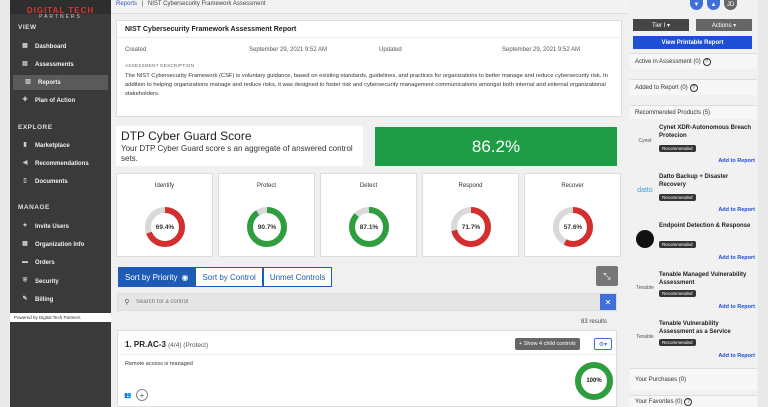 The image size is (768, 407). Describe the element at coordinates (661, 379) in the screenshot. I see `section-label: Your Purchases (0)` at that location.